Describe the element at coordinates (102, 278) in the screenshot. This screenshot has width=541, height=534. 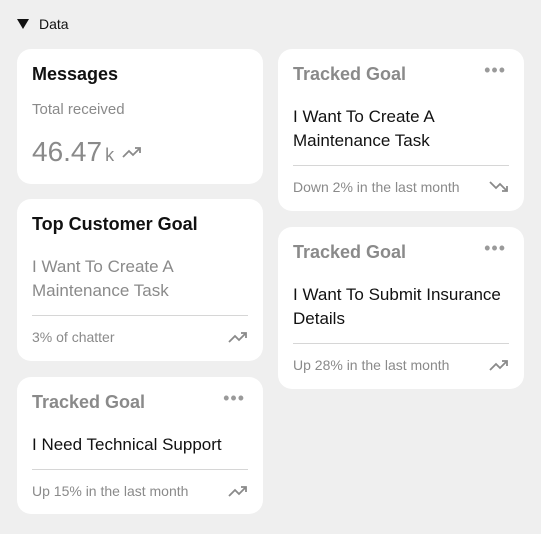
I see `top-goal-text: I Want To Create A Maintenance Task` at that location.